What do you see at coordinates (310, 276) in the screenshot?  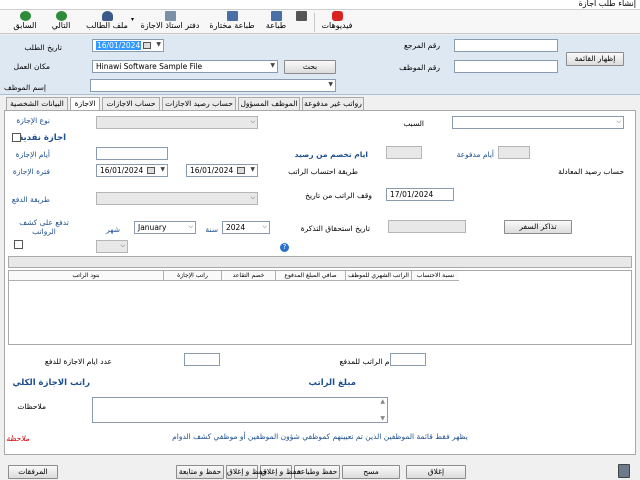 I see `grid-col-net-paid: صافي المبلغ المدفوع` at bounding box center [310, 276].